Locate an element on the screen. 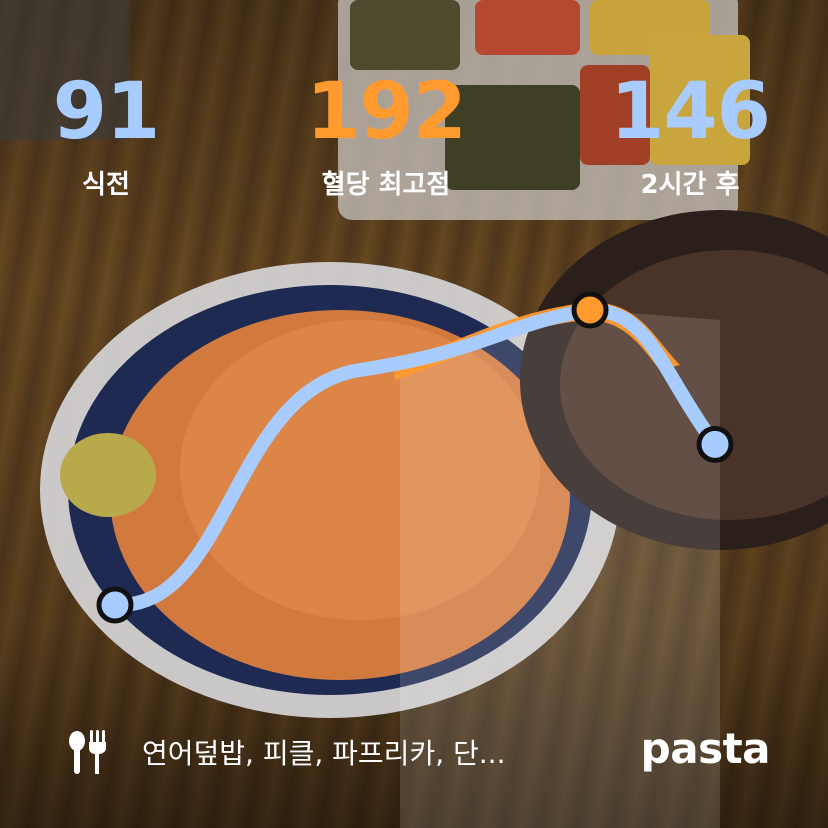 This screenshot has width=828, height=828. fork-spoon-icon is located at coordinates (87, 752).